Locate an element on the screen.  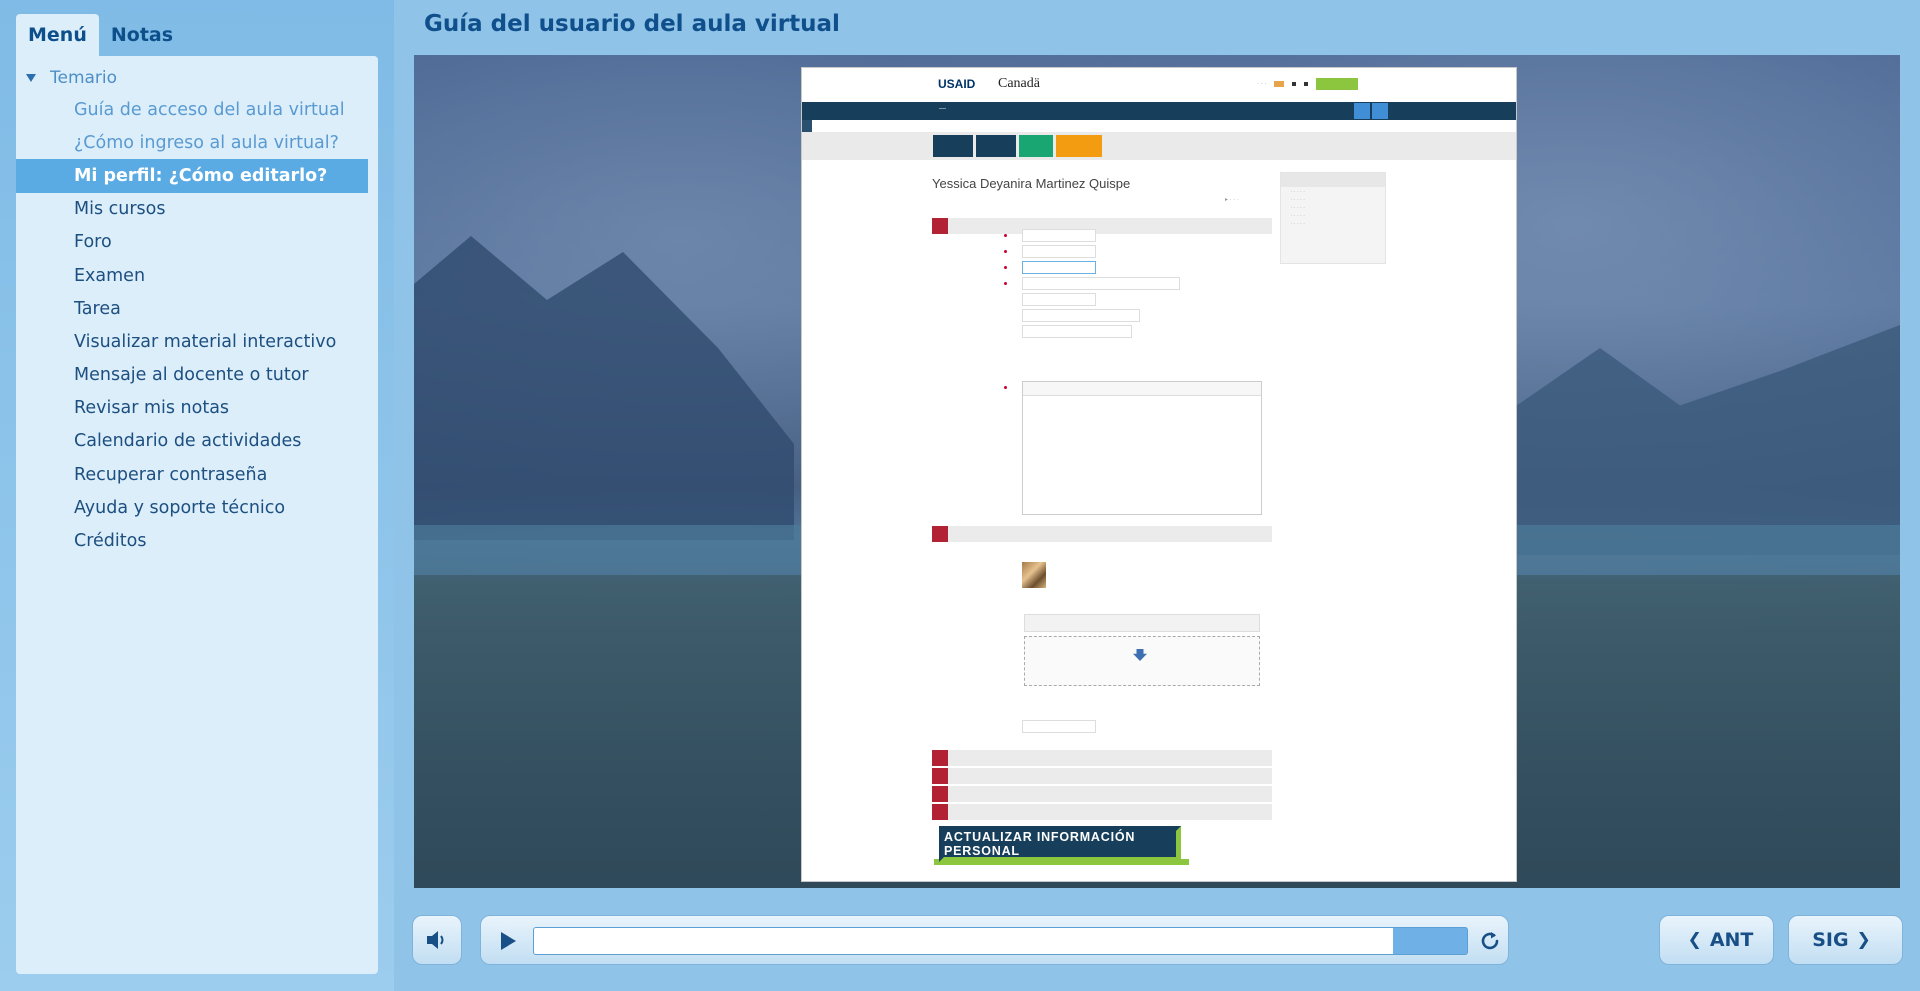
sidebar-tabs: Menú Notas is located at coordinates (100, 35).